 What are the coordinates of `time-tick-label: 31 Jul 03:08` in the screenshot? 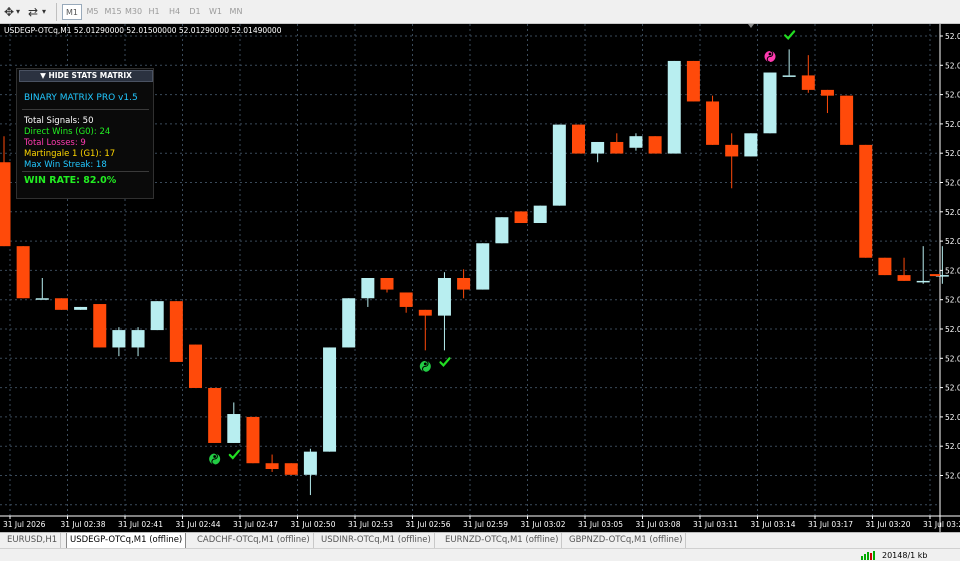 It's located at (658, 524).